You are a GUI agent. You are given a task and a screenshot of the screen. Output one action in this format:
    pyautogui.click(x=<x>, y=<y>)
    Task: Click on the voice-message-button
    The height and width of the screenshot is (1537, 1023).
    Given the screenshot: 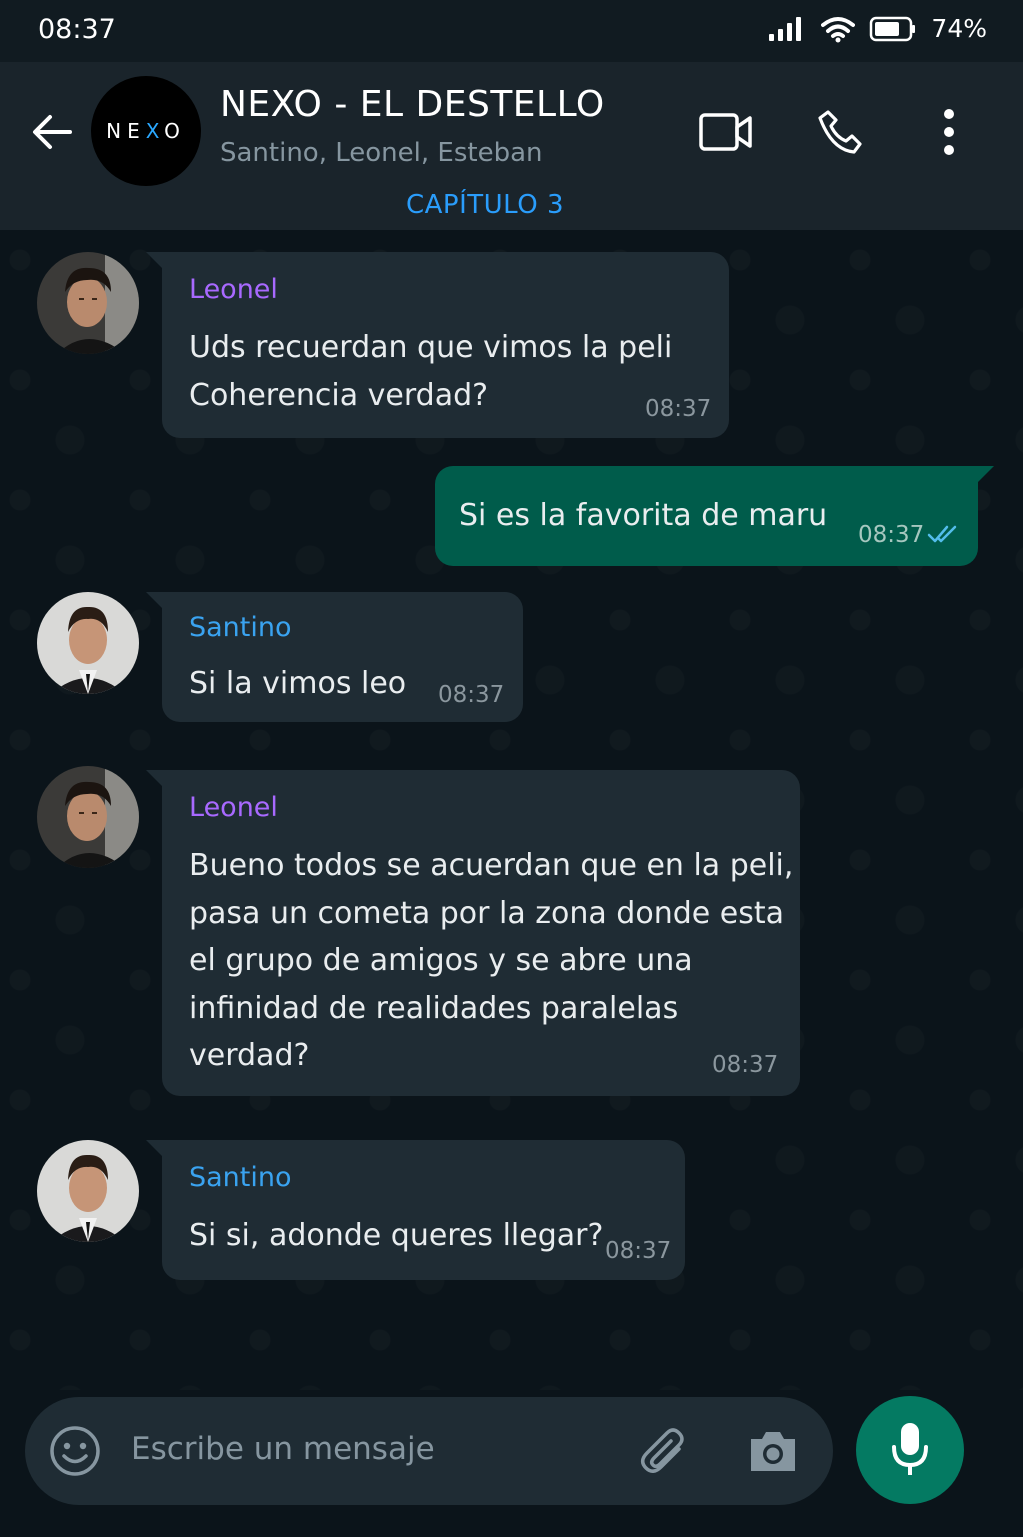 What is the action you would take?
    pyautogui.click(x=910, y=1450)
    